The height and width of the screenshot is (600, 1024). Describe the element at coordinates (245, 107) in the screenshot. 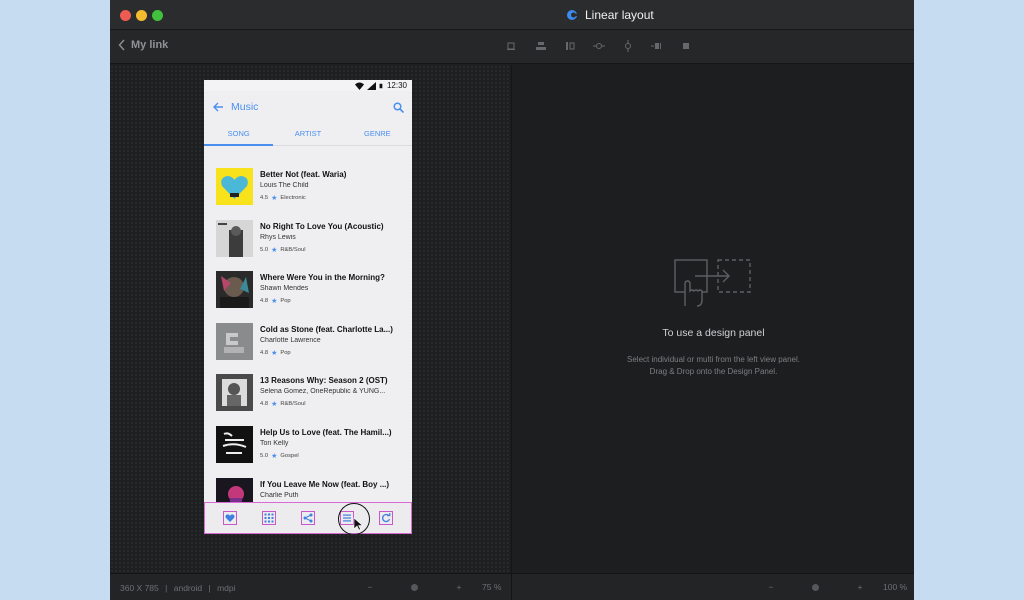

I see `phone-app-title: Music` at that location.